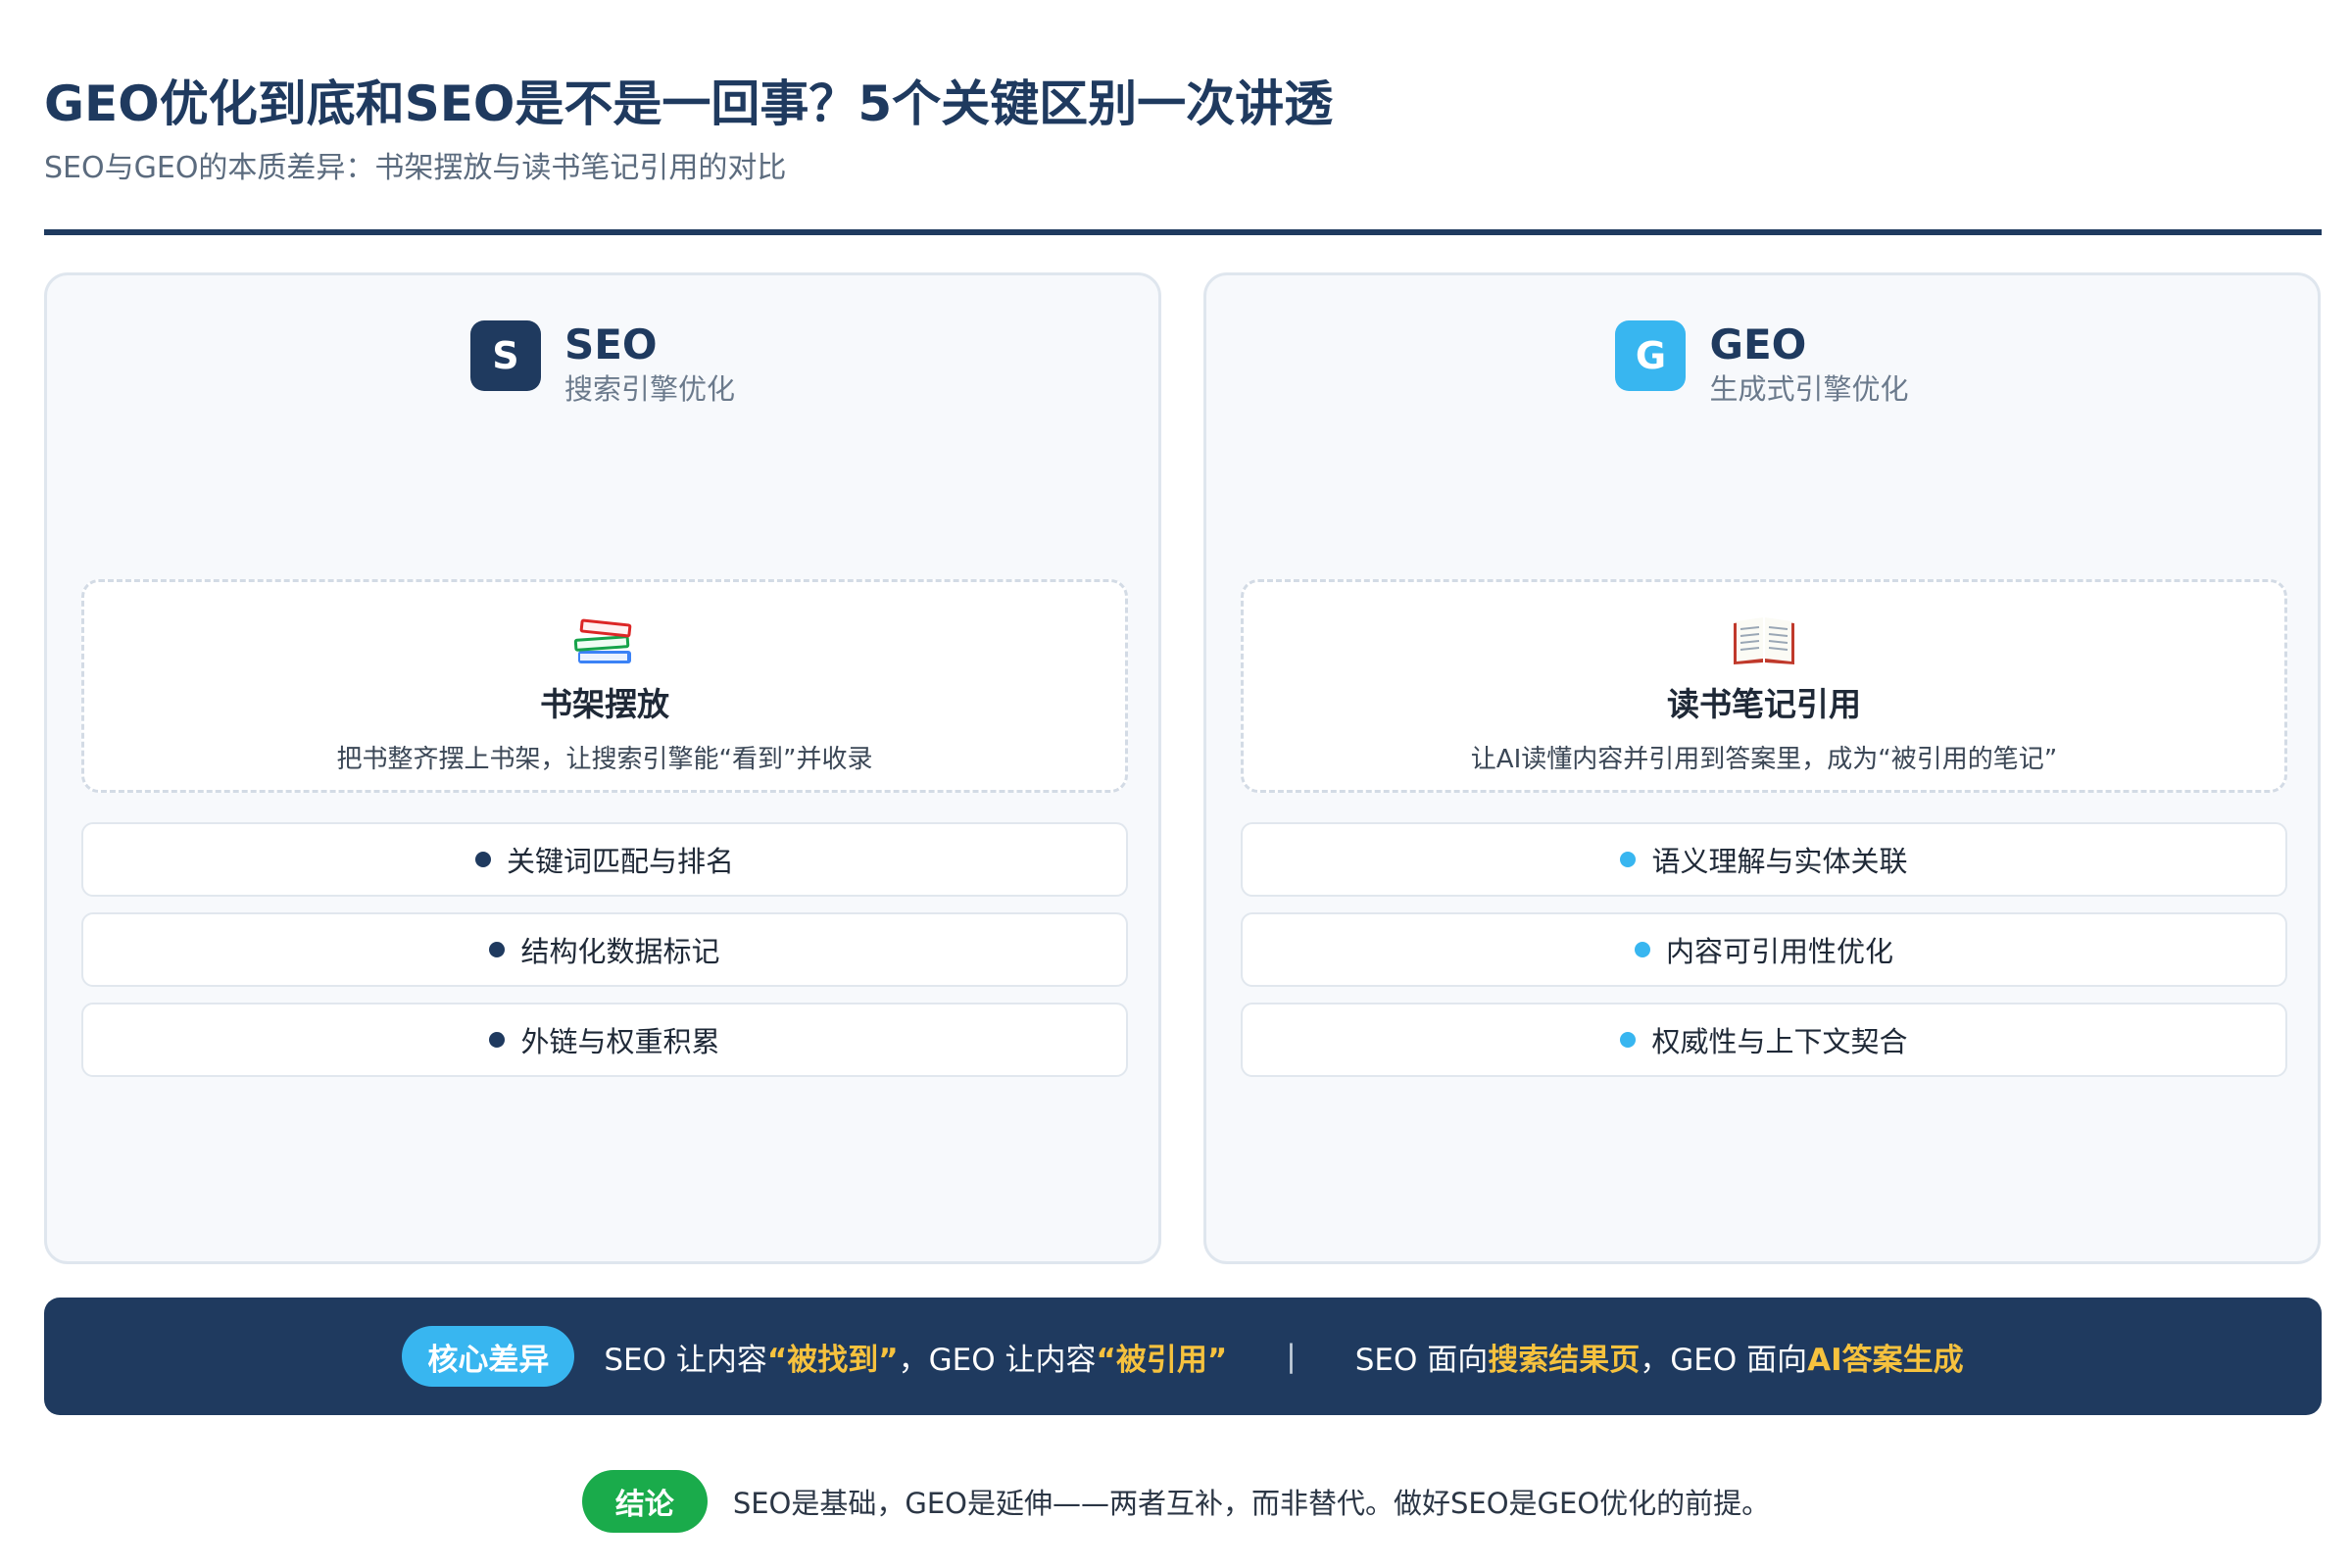 The width and height of the screenshot is (2352, 1568). Describe the element at coordinates (1251, 1503) in the screenshot. I see `conclusion-text: SEO是基础，GEO是延伸——两者互补，而非替代。做好SEO是GEO优化的前提。` at that location.